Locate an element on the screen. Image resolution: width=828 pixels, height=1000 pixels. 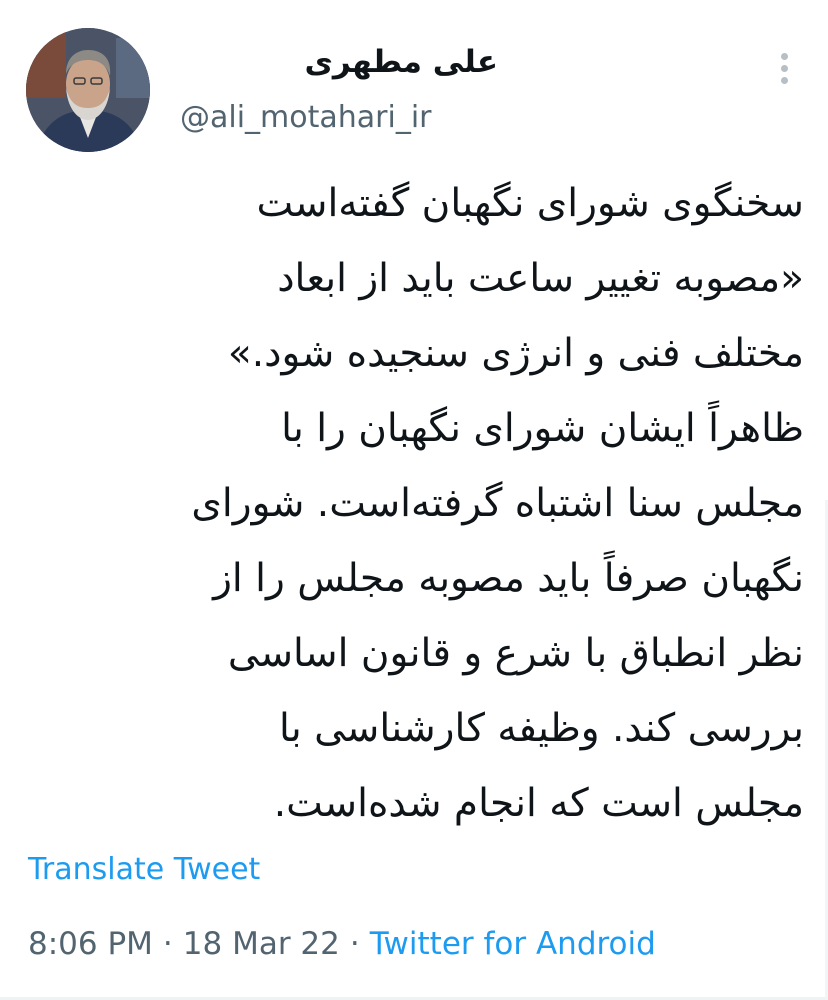
tweet-header: علی مطهری @ali_motahari_ir is located at coordinates (416, 91).